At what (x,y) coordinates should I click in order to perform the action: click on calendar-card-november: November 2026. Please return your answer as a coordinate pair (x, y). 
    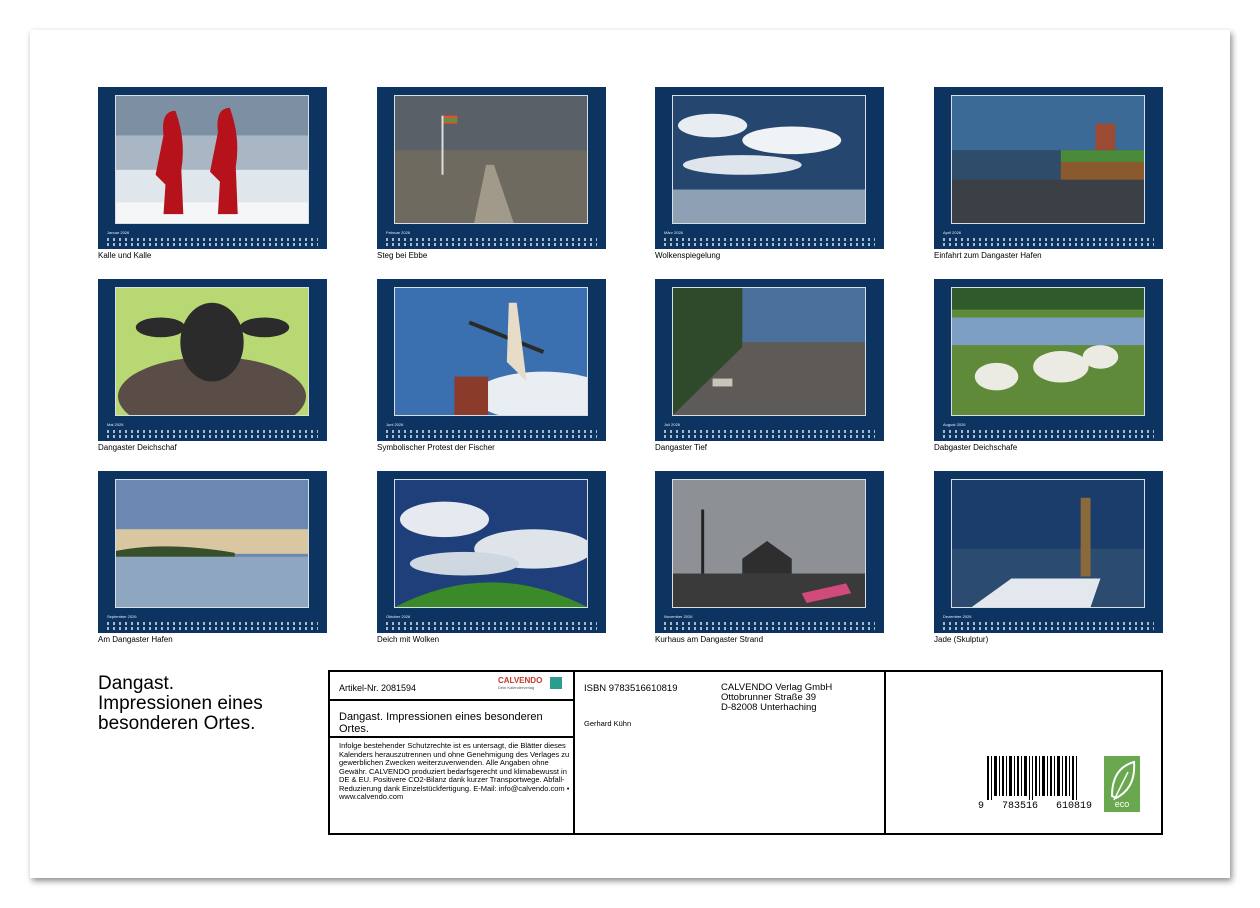
    Looking at the image, I should click on (769, 552).